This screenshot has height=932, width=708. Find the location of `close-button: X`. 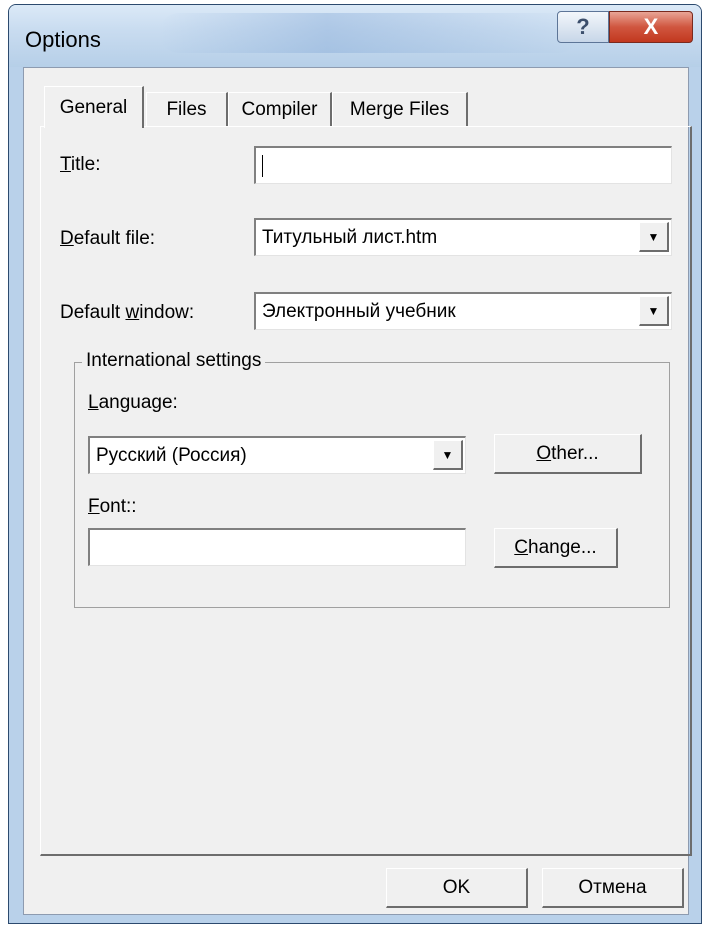

close-button: X is located at coordinates (651, 27).